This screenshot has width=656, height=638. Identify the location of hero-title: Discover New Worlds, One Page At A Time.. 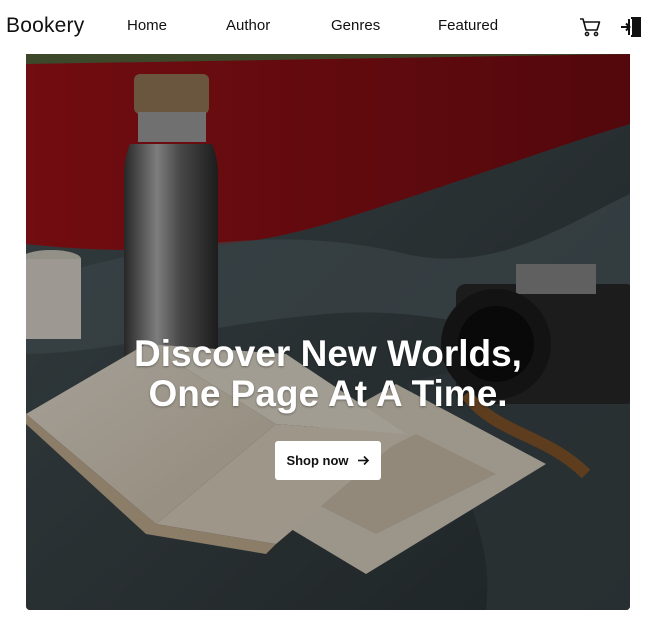
(328, 374).